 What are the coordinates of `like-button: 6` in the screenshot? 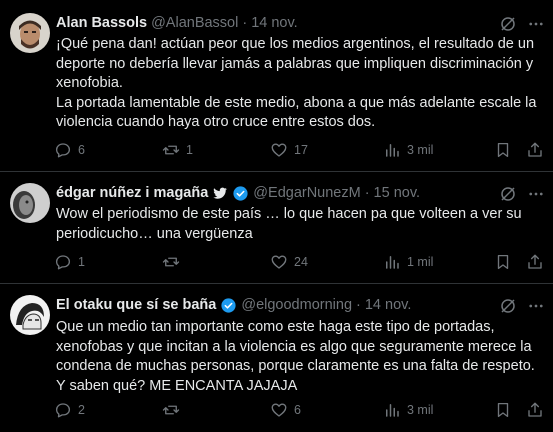 It's located at (285, 410).